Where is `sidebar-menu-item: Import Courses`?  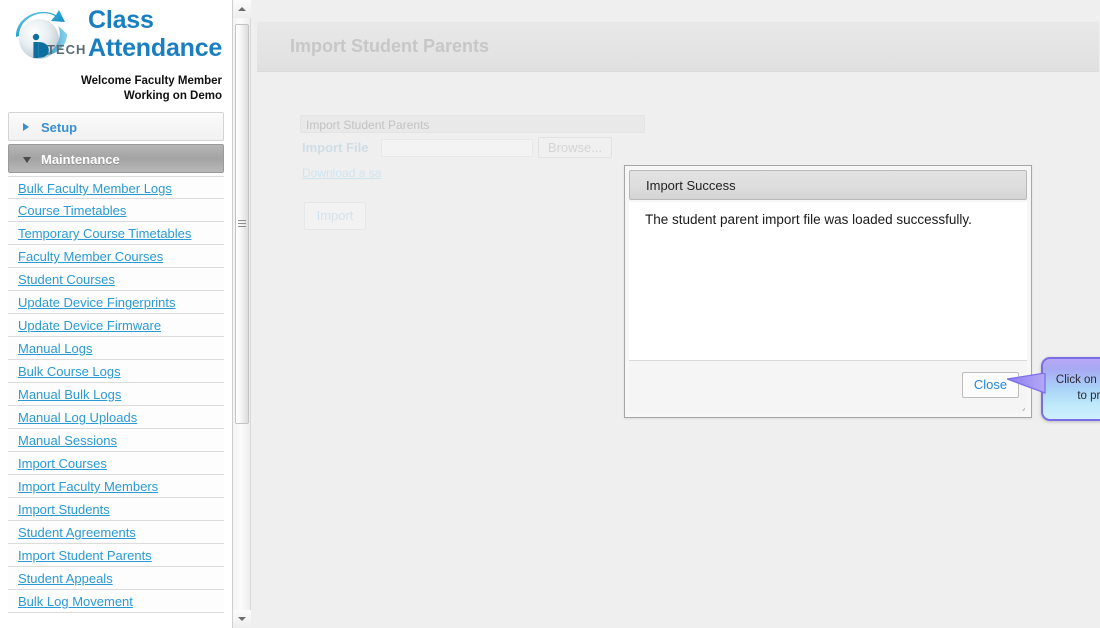
sidebar-menu-item: Import Courses is located at coordinates (116, 463).